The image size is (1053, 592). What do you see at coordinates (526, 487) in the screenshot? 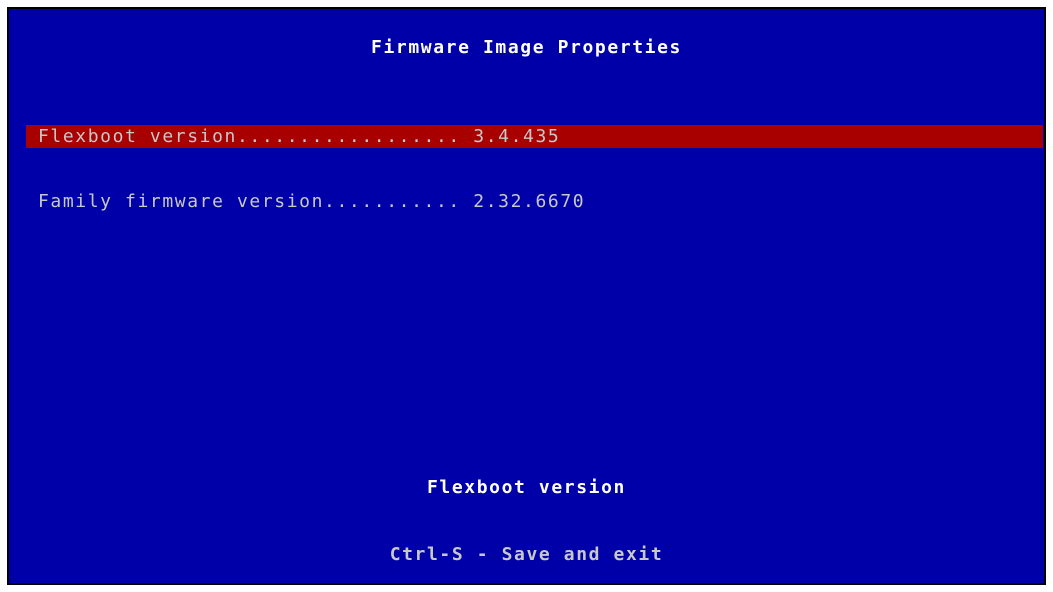
I see `help-text: Flexboot version` at bounding box center [526, 487].